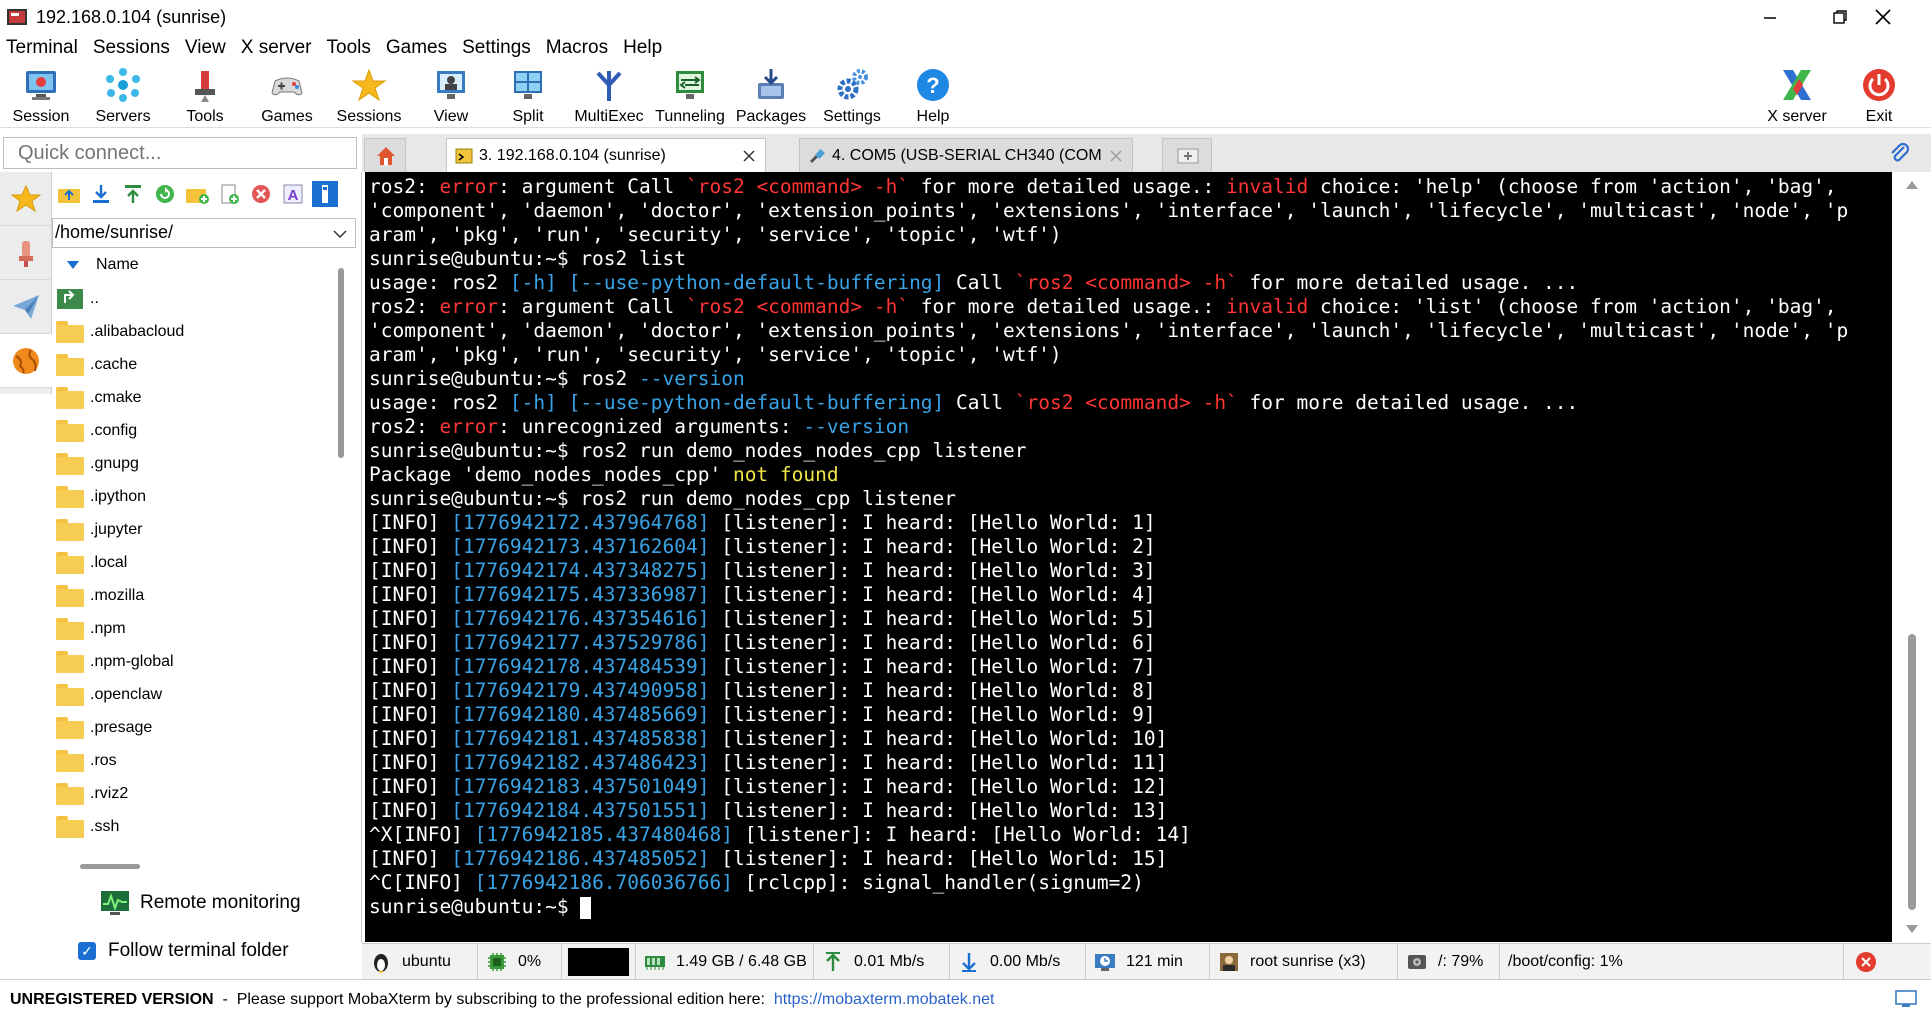 The height and width of the screenshot is (1019, 1931). I want to click on terminal-scrollbar, so click(1912, 557).